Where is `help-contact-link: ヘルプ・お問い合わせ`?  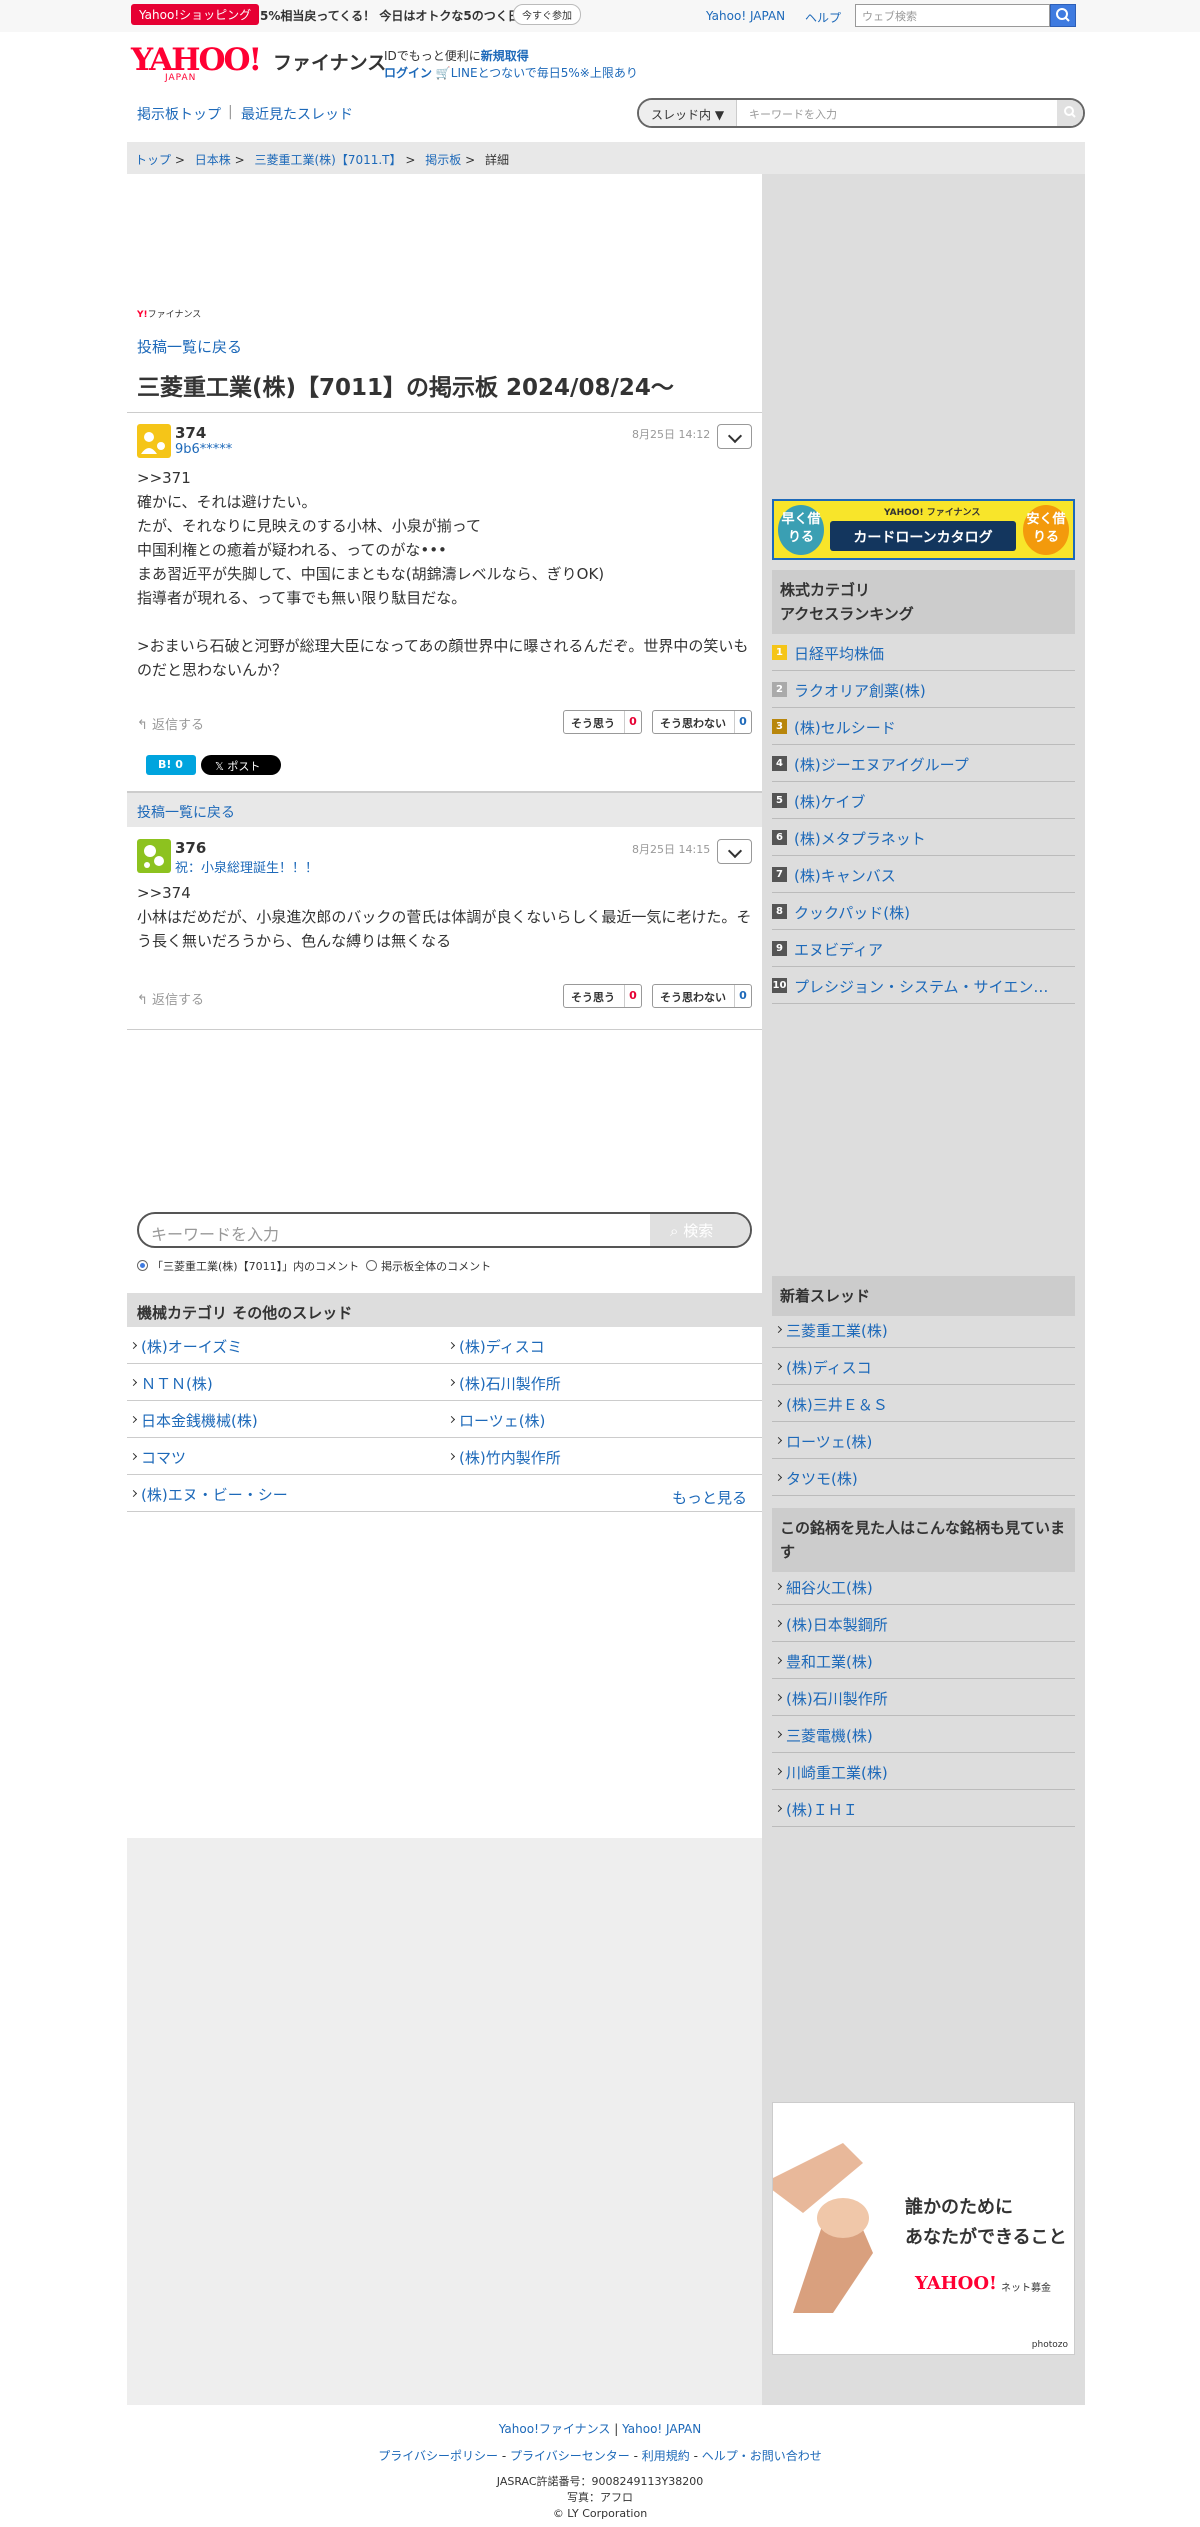
help-contact-link: ヘルプ・お問い合わせ is located at coordinates (762, 2456).